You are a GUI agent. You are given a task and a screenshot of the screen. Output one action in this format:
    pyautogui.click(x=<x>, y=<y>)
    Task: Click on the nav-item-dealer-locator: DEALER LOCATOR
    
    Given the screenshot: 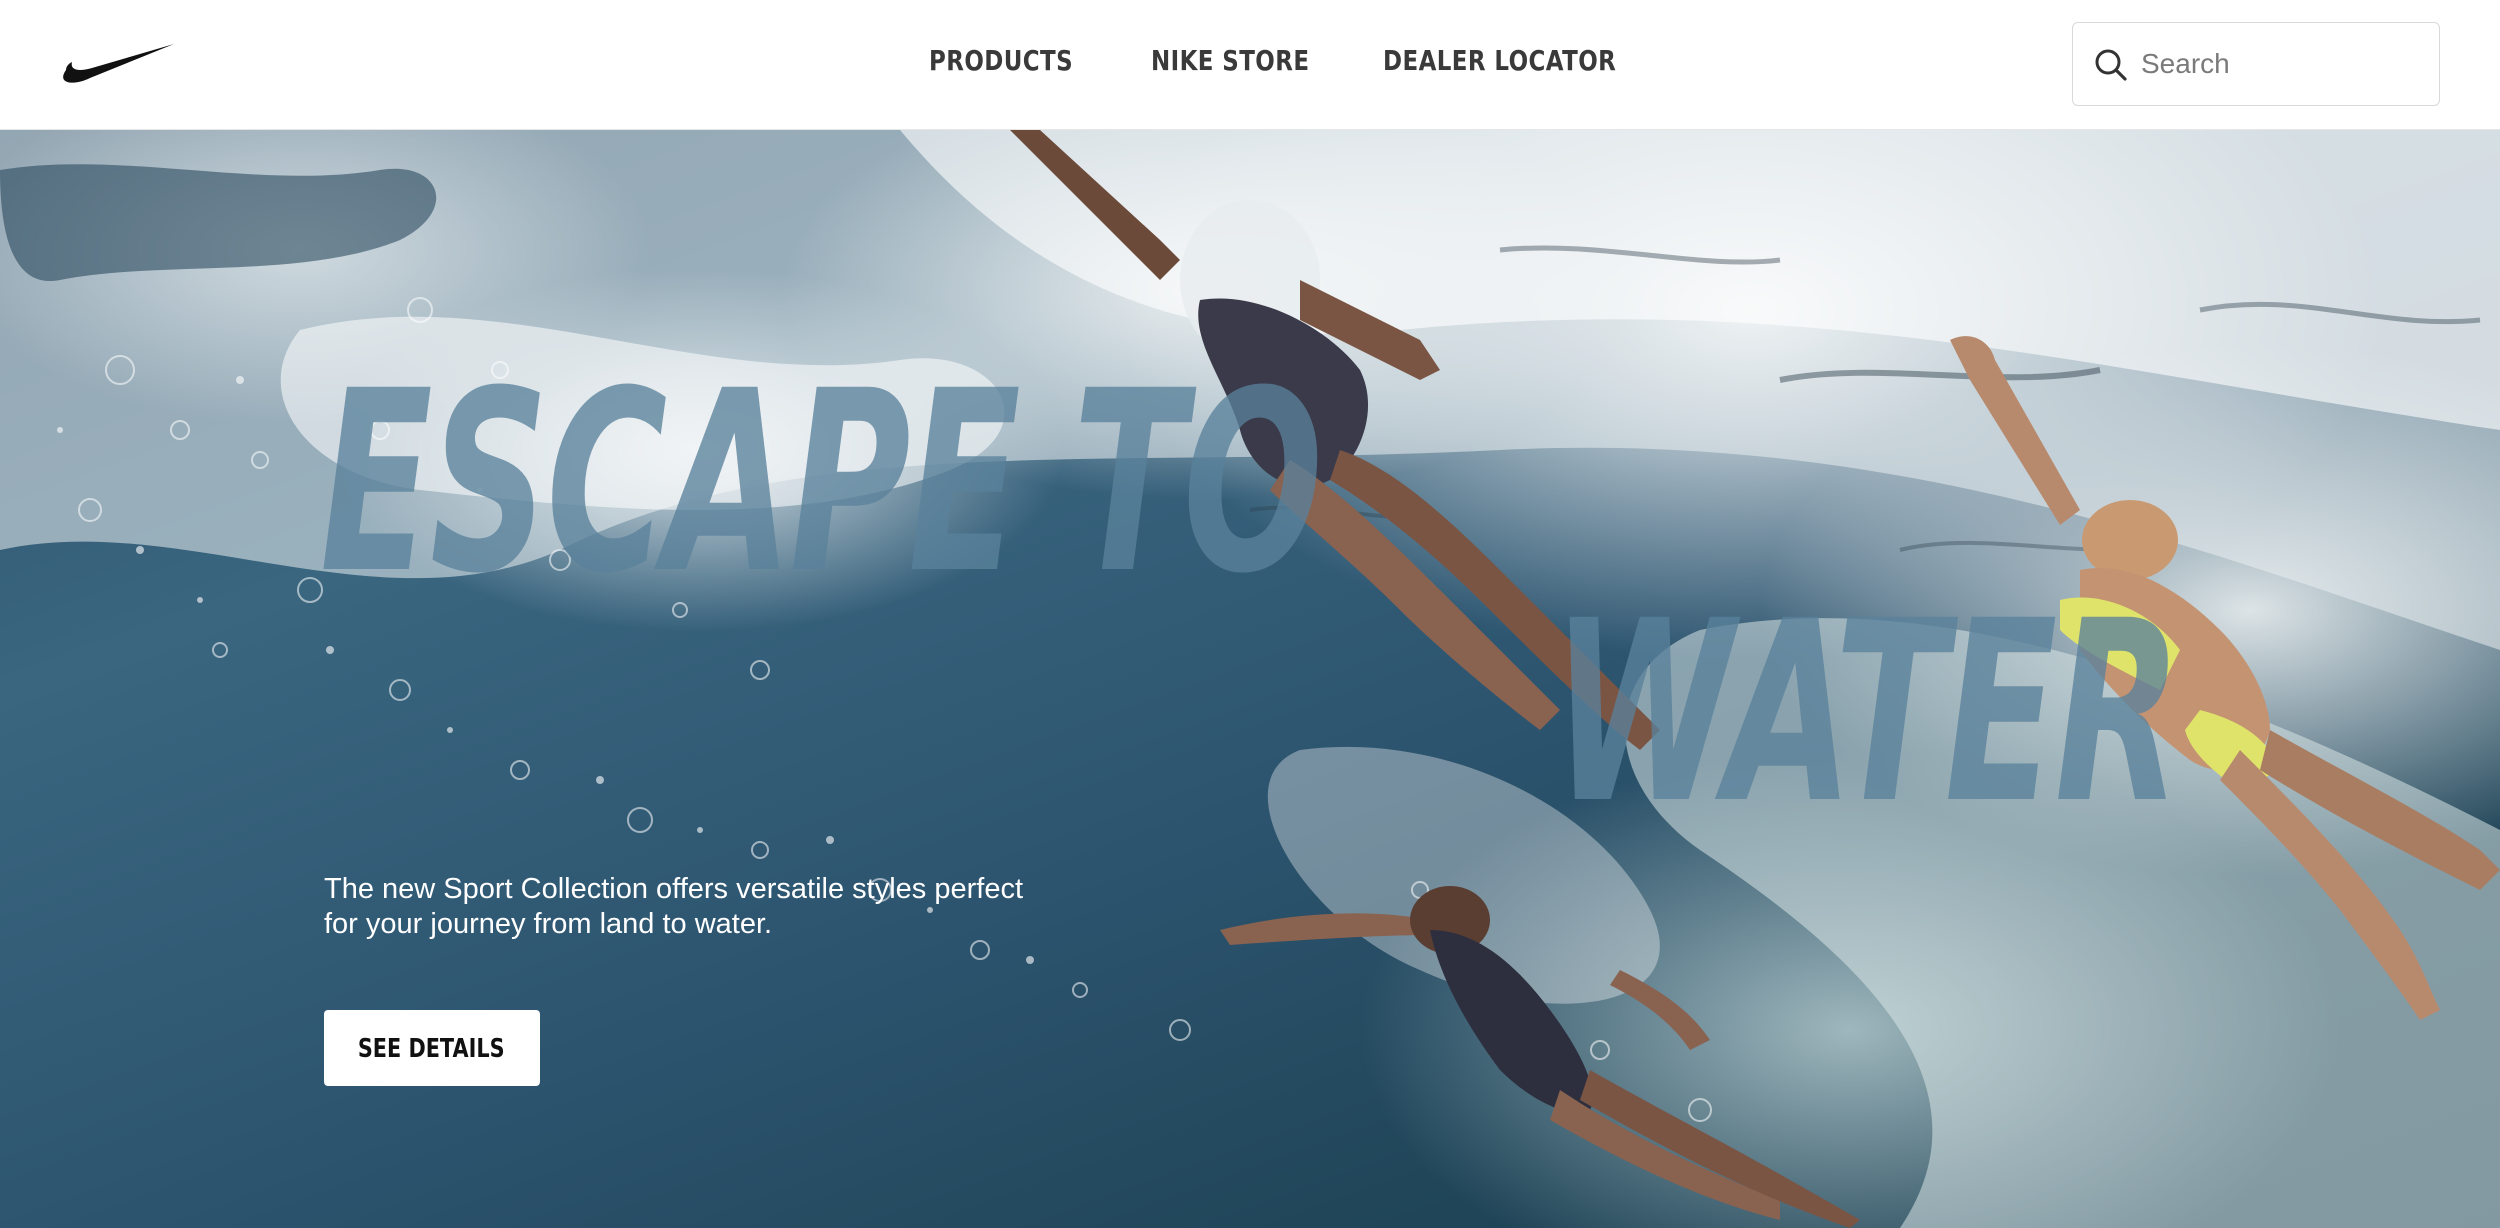 What is the action you would take?
    pyautogui.click(x=1499, y=60)
    